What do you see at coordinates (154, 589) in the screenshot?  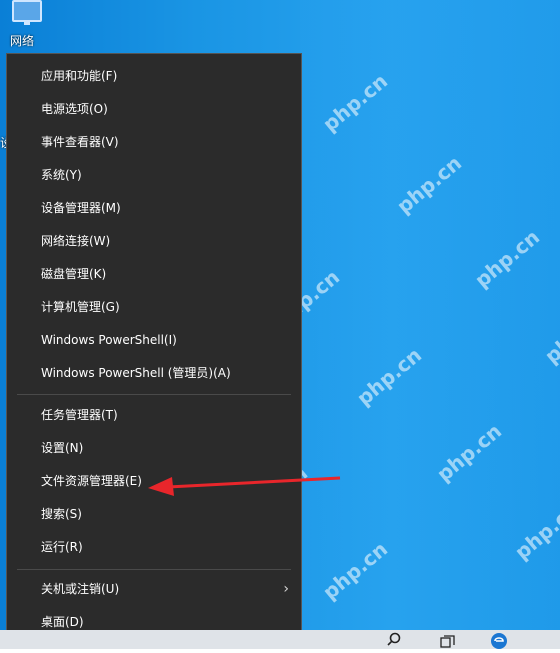 I see `menu-item-shutdown-signout: 关机或注销(U) ›` at bounding box center [154, 589].